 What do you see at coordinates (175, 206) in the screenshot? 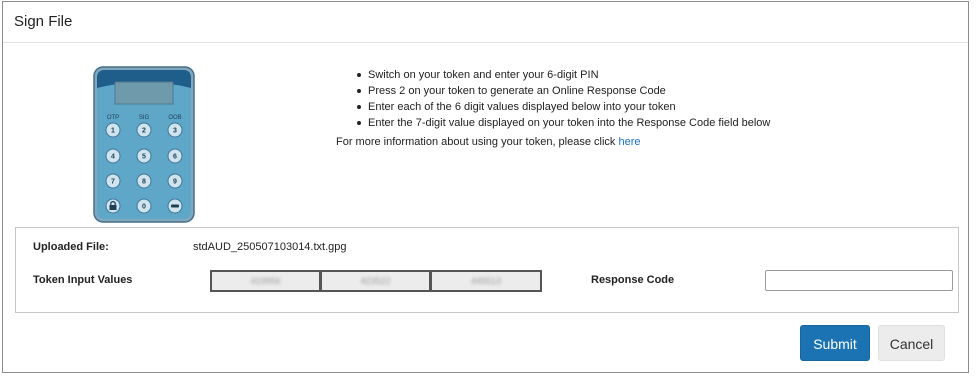
I see `ok-key-icon` at bounding box center [175, 206].